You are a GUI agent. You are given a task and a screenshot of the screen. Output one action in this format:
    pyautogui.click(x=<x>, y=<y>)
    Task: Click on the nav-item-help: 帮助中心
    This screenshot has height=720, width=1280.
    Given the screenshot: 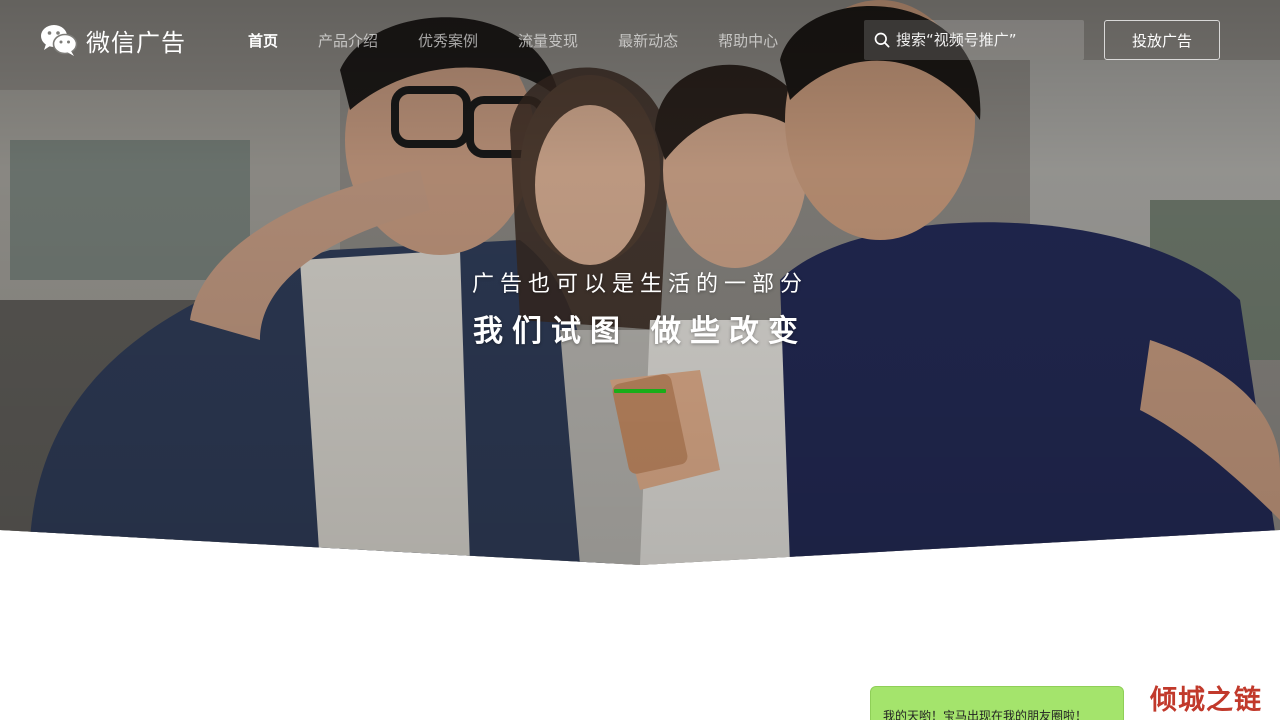 What is the action you would take?
    pyautogui.click(x=746, y=40)
    